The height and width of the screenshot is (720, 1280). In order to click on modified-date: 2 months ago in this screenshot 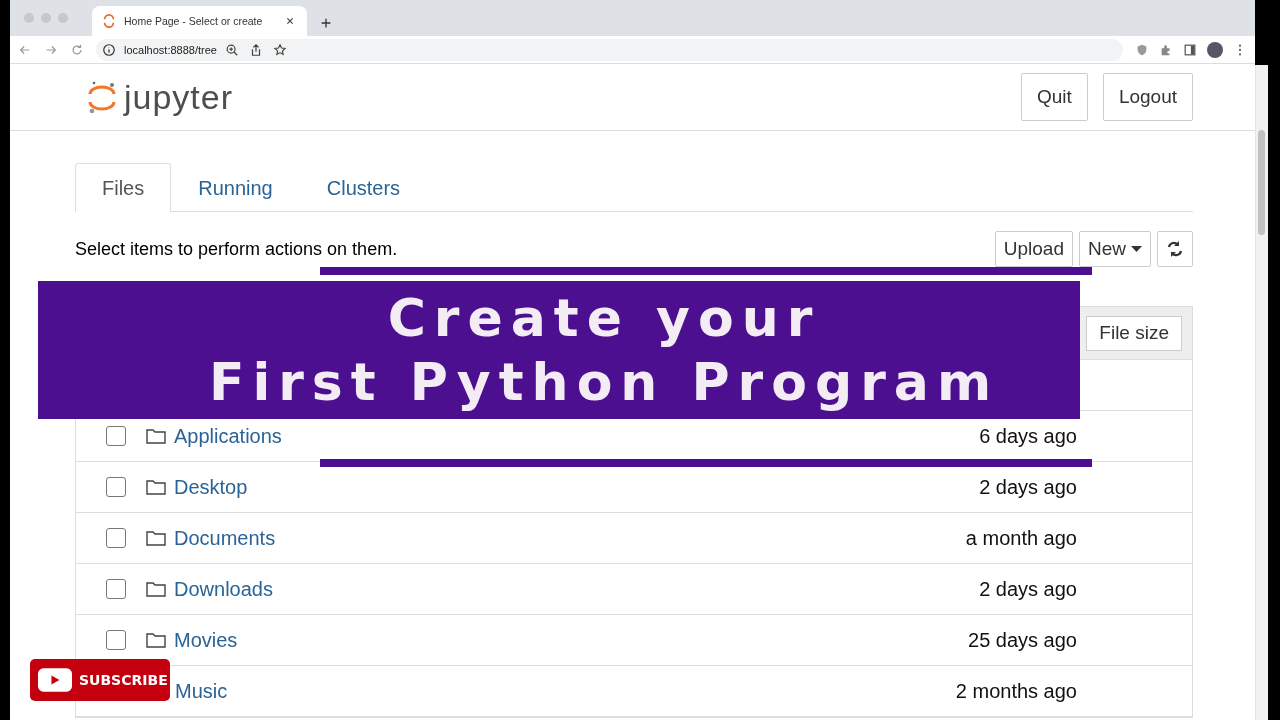, I will do `click(1016, 691)`.